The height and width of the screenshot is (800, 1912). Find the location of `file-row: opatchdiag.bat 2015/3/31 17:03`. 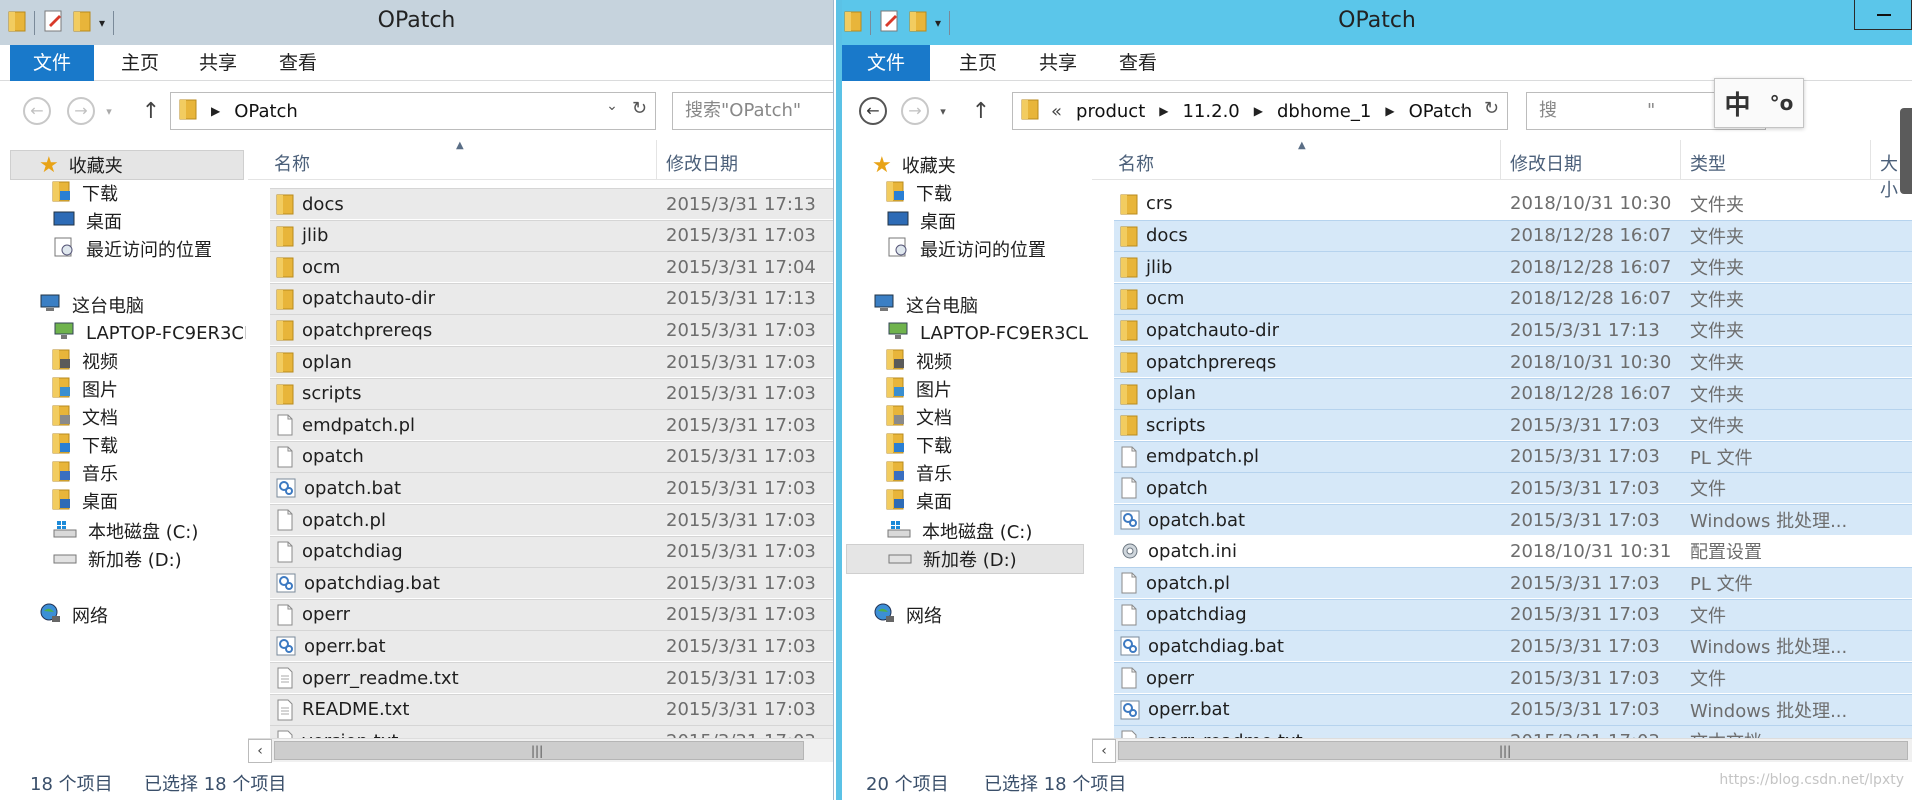

file-row: opatchdiag.bat 2015/3/31 17:03 is located at coordinates (551, 583).